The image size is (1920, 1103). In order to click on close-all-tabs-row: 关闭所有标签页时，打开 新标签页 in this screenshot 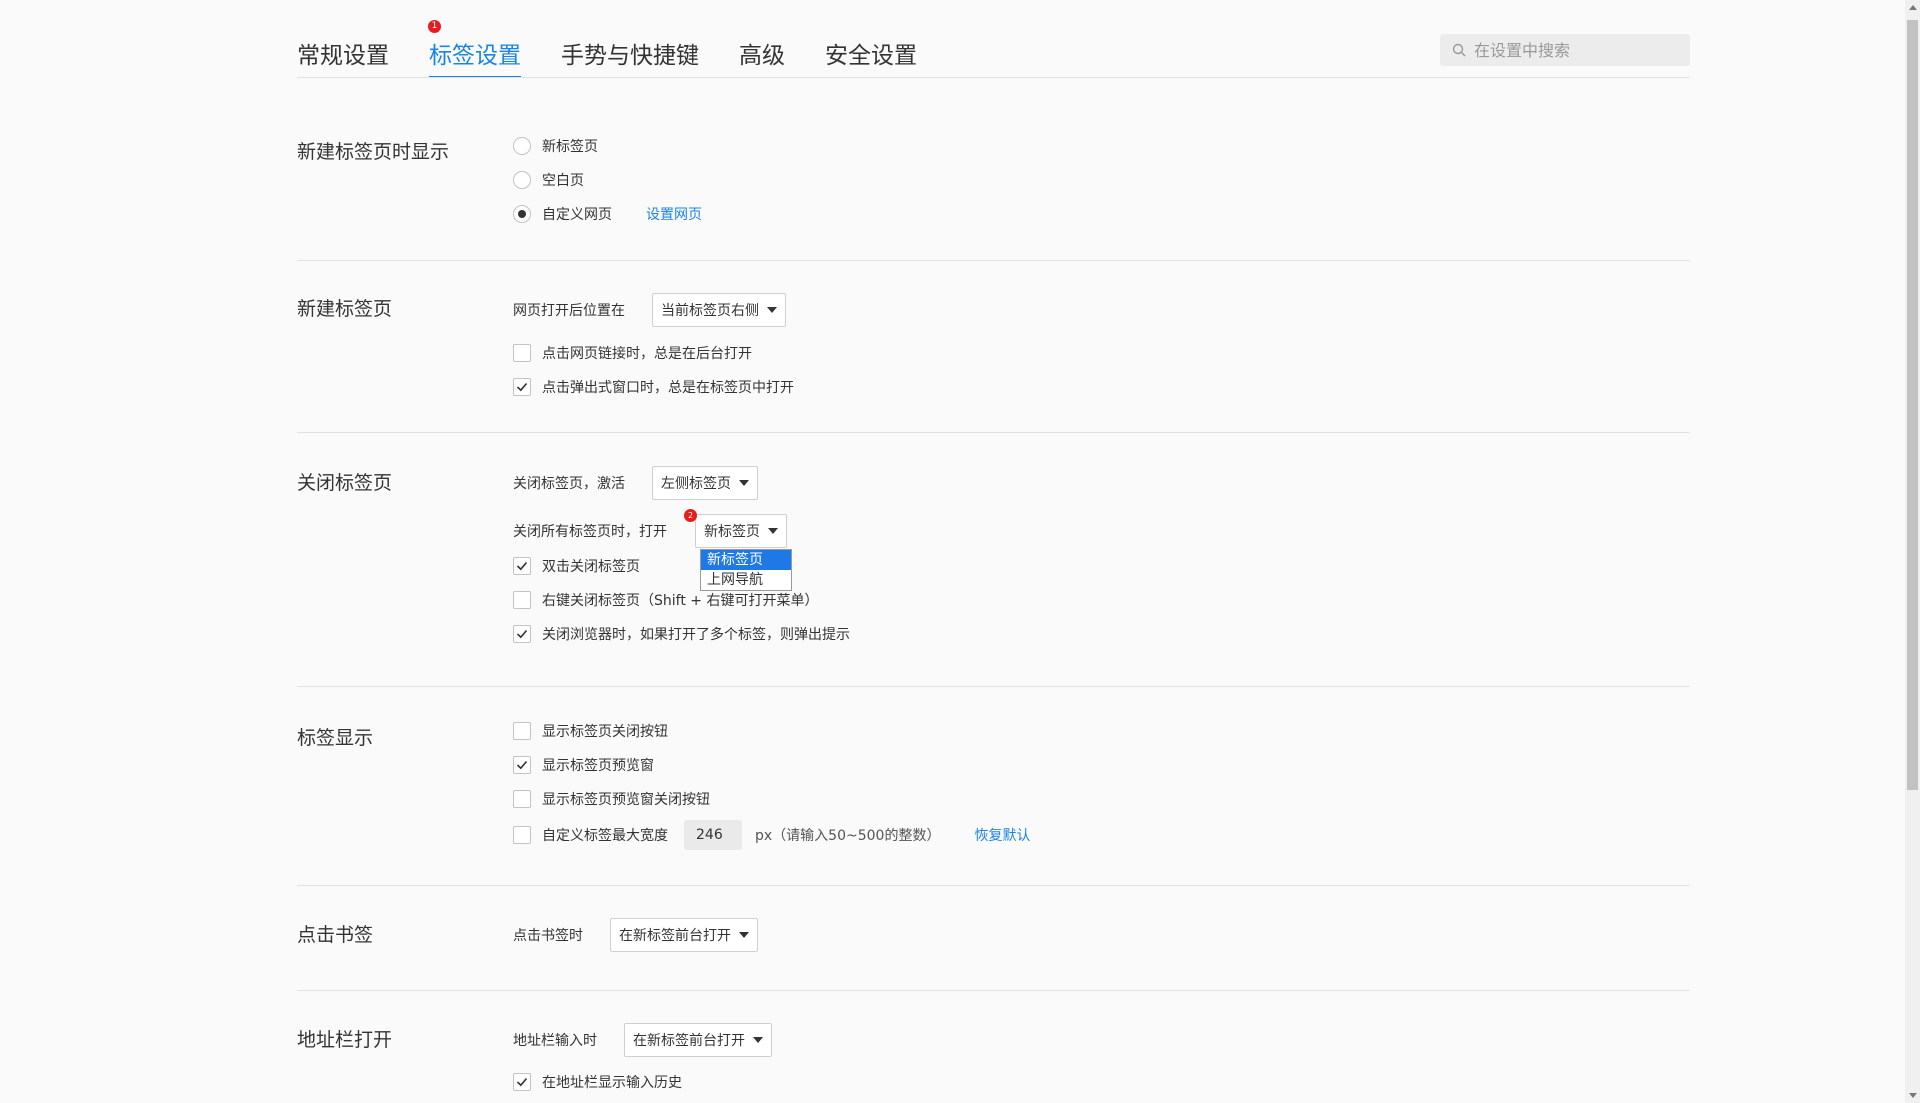, I will do `click(650, 531)`.